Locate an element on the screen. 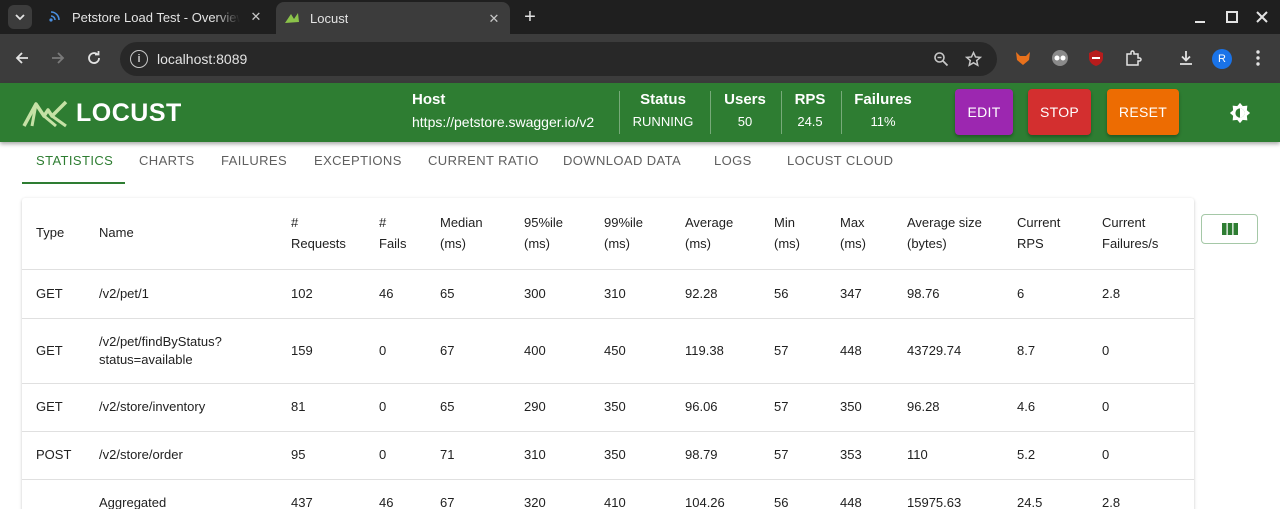 The image size is (1280, 509). theme-toggle-button is located at coordinates (1240, 113).